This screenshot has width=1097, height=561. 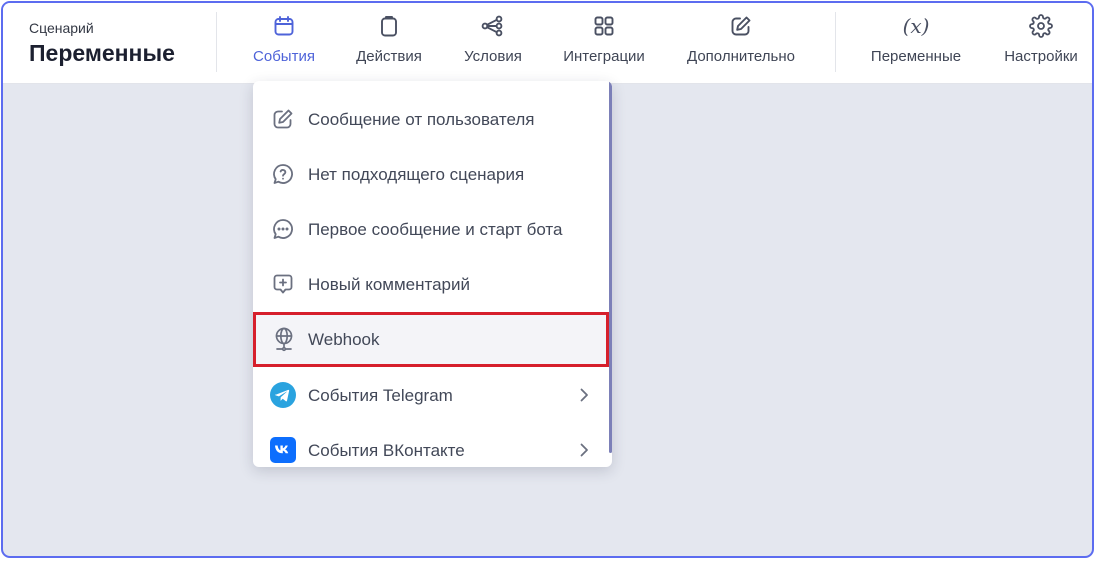 I want to click on gear-icon, so click(x=1041, y=26).